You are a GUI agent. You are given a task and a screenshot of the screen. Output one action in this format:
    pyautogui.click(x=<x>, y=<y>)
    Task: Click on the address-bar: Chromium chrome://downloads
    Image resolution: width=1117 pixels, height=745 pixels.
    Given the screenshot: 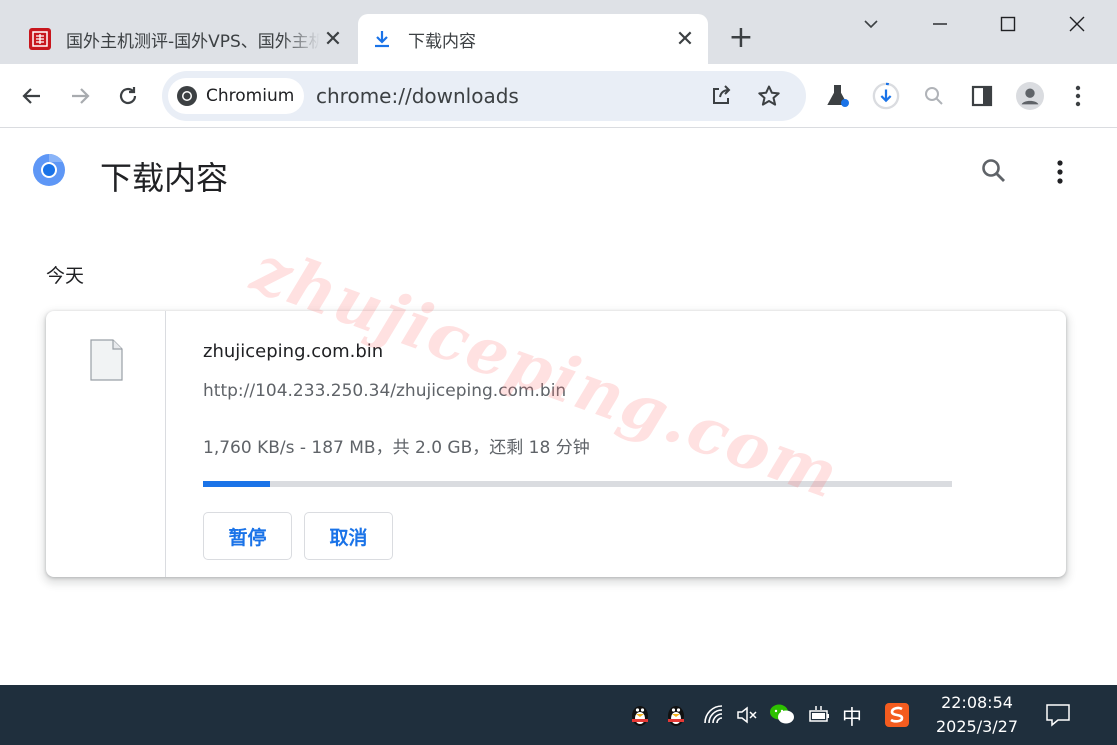 What is the action you would take?
    pyautogui.click(x=484, y=96)
    